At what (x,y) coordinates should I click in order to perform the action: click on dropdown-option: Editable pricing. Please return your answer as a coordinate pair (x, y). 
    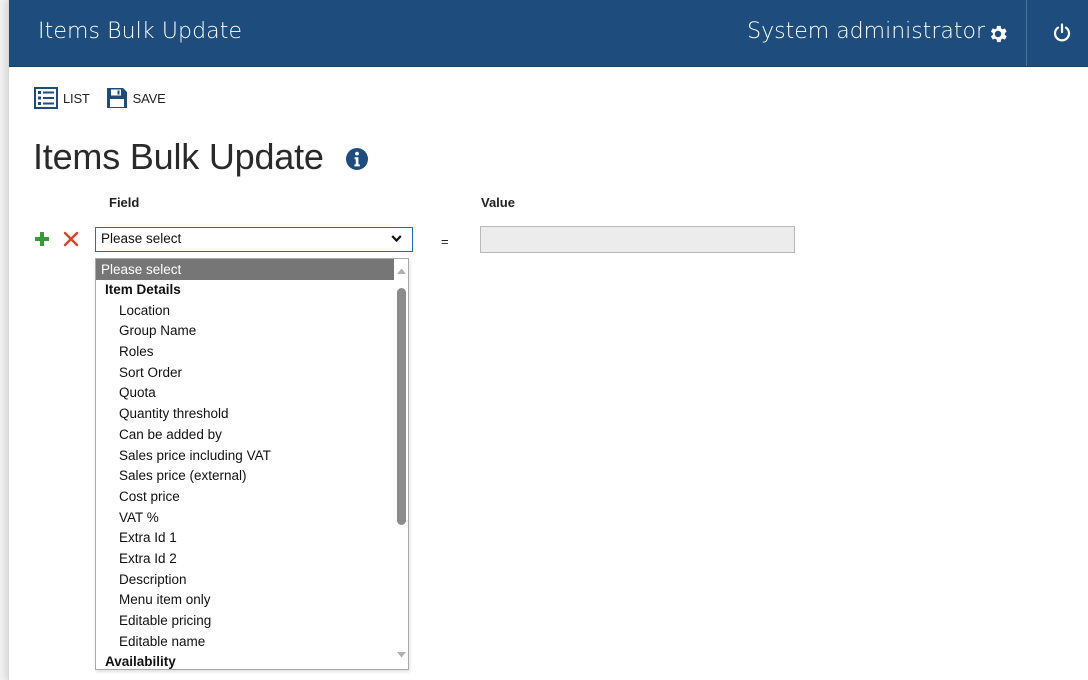
    Looking at the image, I should click on (245, 621).